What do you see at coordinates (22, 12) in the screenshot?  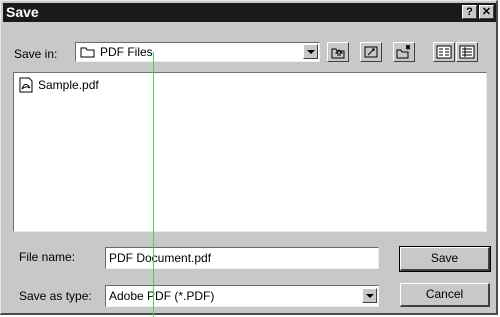 I see `window-title: Save` at bounding box center [22, 12].